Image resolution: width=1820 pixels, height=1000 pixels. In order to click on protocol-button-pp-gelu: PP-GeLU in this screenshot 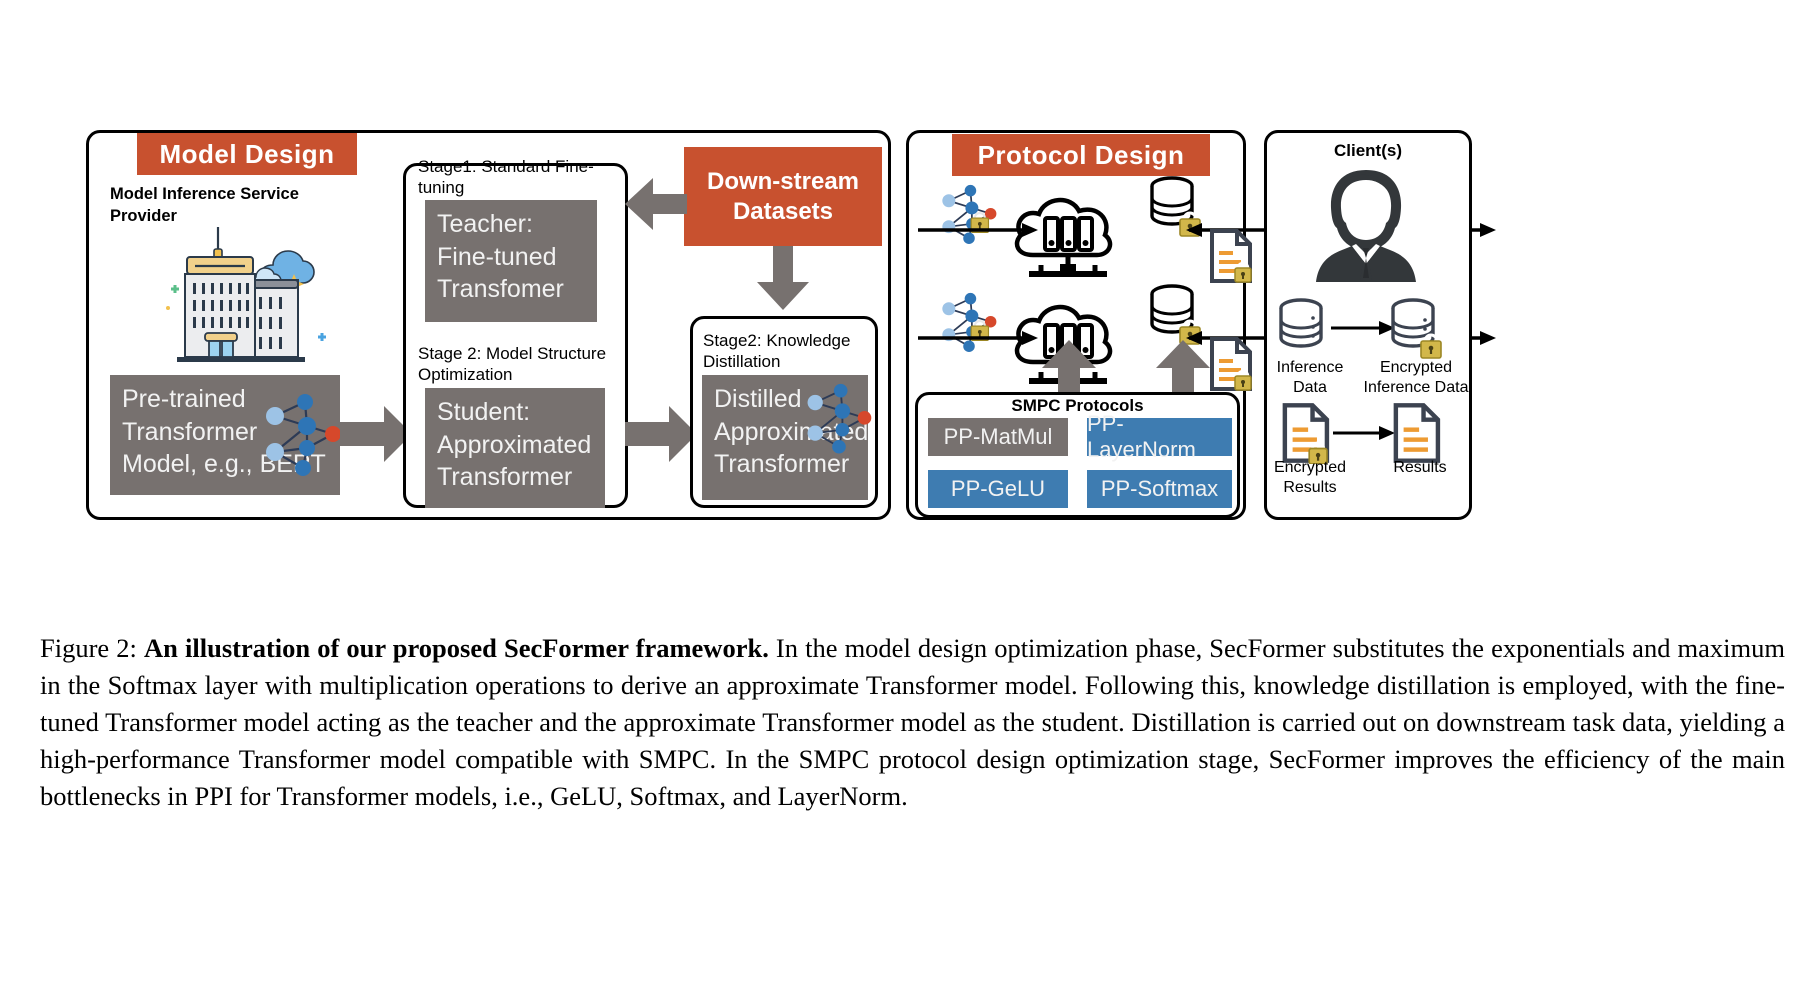, I will do `click(998, 489)`.